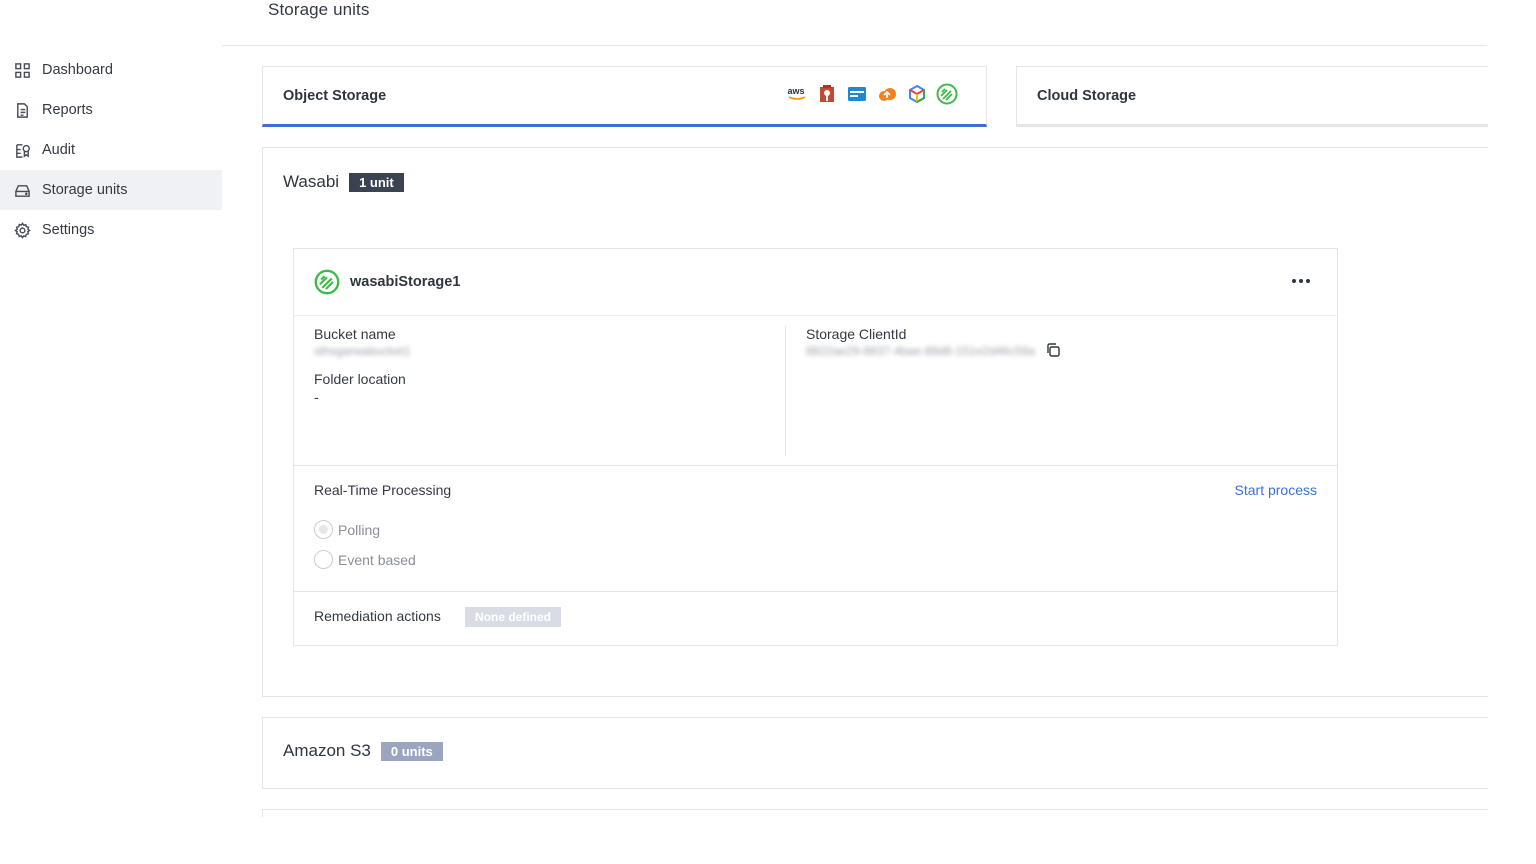 This screenshot has width=1536, height=864. I want to click on remediation-row: Remediation actions None defined, so click(815, 618).